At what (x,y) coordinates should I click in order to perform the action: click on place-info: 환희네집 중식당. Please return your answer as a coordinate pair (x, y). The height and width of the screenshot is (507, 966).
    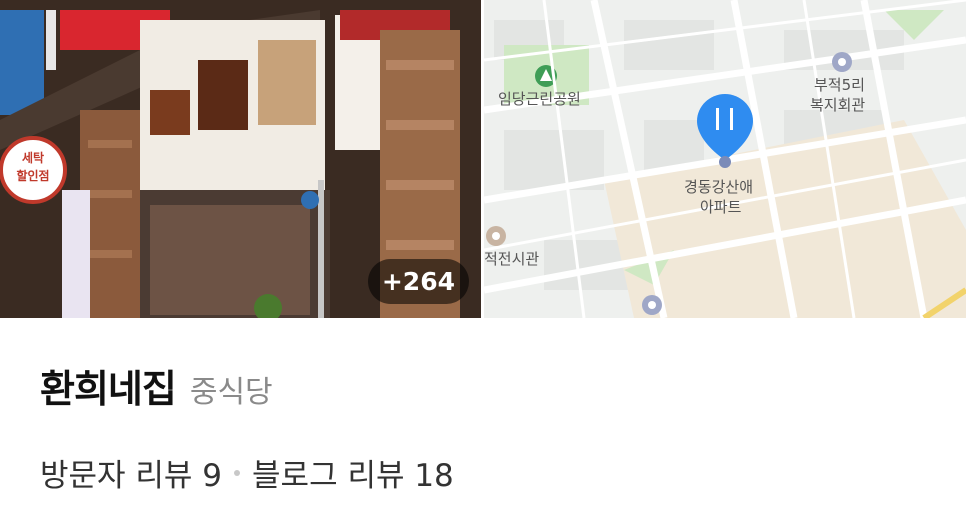
    Looking at the image, I should click on (490, 385).